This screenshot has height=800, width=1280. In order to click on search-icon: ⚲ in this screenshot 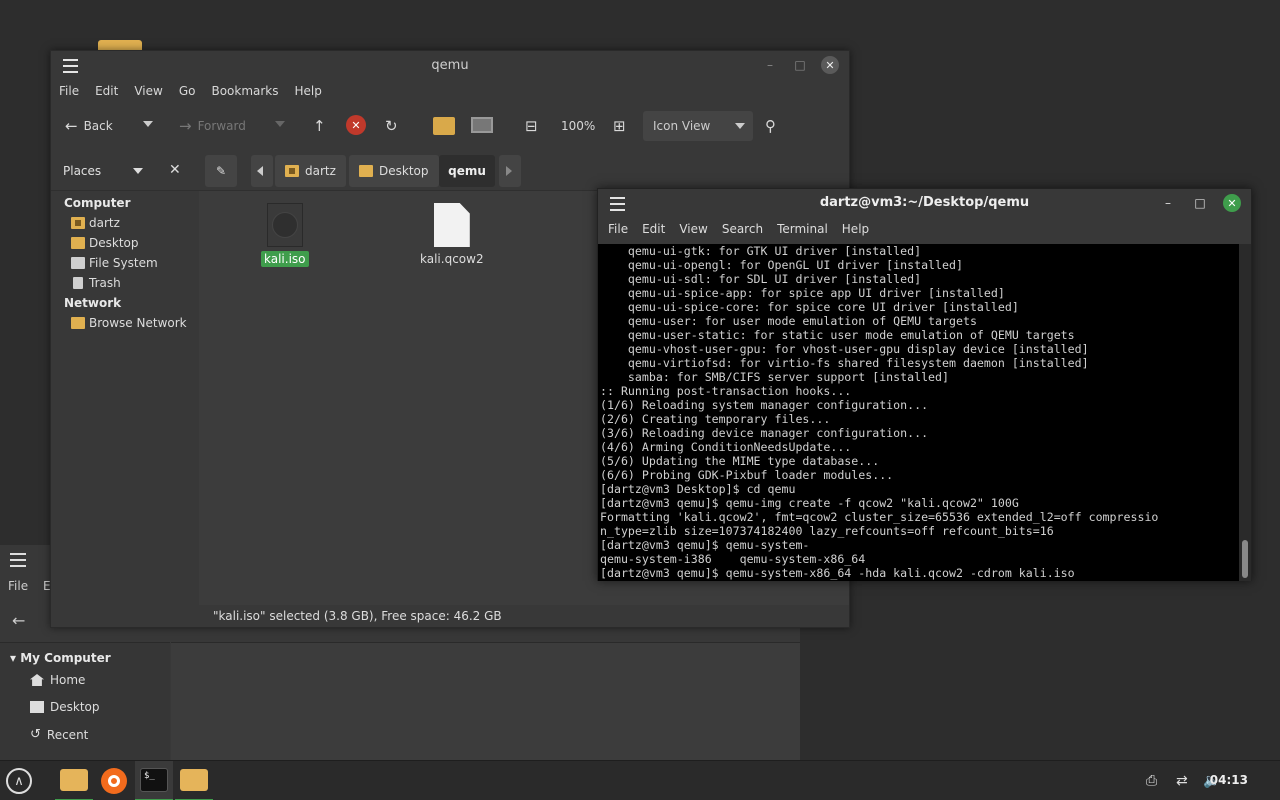, I will do `click(770, 126)`.